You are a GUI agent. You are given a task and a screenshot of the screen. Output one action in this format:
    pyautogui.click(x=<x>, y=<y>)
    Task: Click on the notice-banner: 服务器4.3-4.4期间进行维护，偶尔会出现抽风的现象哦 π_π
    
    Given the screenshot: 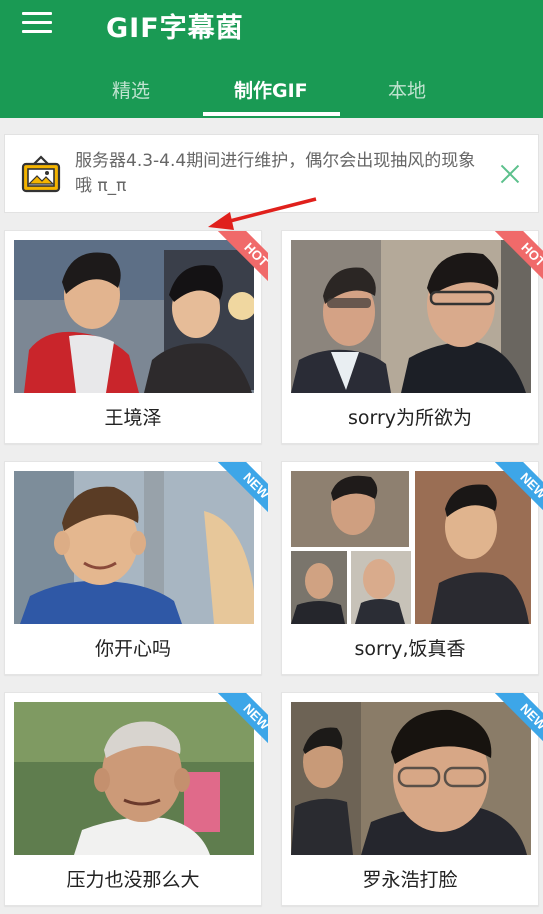 What is the action you would take?
    pyautogui.click(x=271, y=173)
    